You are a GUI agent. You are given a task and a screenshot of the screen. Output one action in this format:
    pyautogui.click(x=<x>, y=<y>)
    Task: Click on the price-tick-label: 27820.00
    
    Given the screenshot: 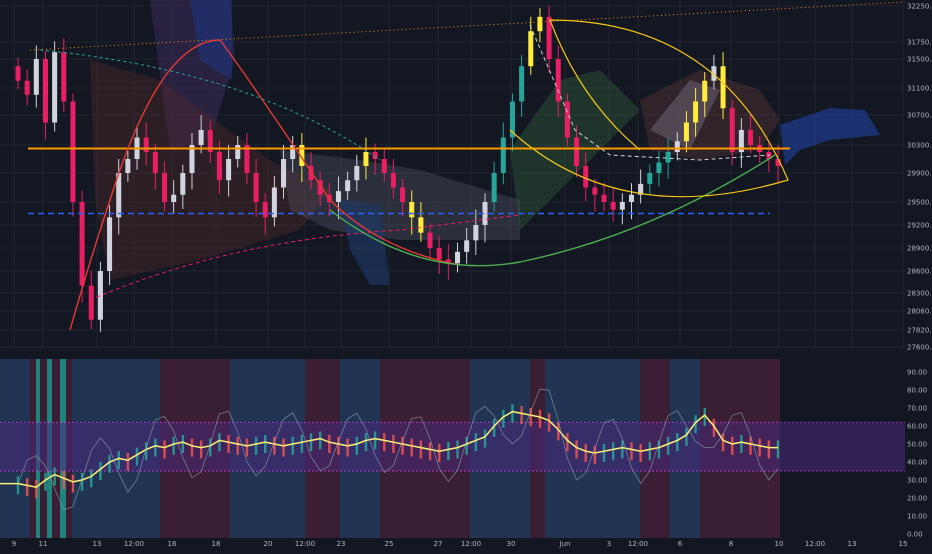 What is the action you would take?
    pyautogui.click(x=919, y=331)
    